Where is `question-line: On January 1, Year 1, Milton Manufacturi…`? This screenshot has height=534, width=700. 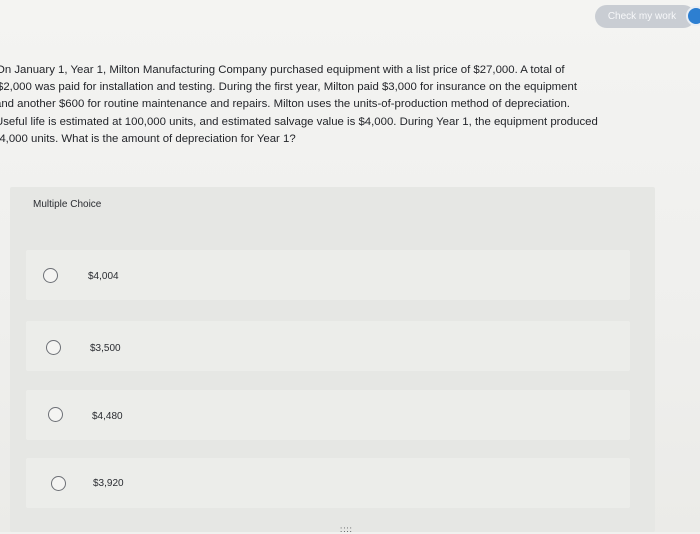
question-line: On January 1, Year 1, Milton Manufacturi… is located at coordinates (282, 70).